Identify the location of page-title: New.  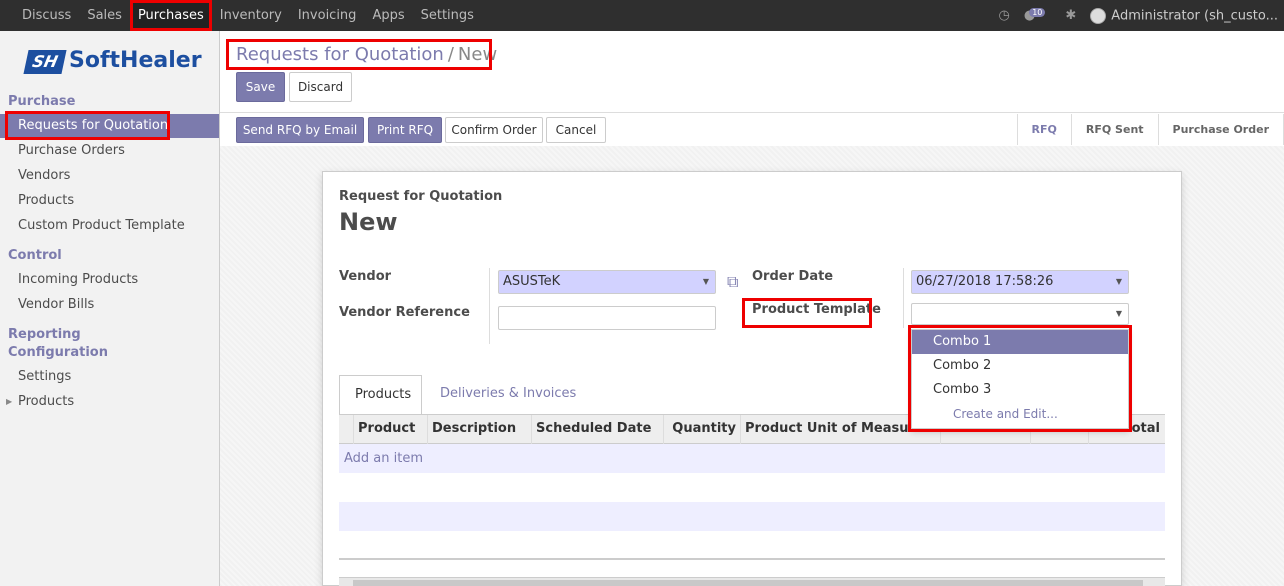
(368, 222).